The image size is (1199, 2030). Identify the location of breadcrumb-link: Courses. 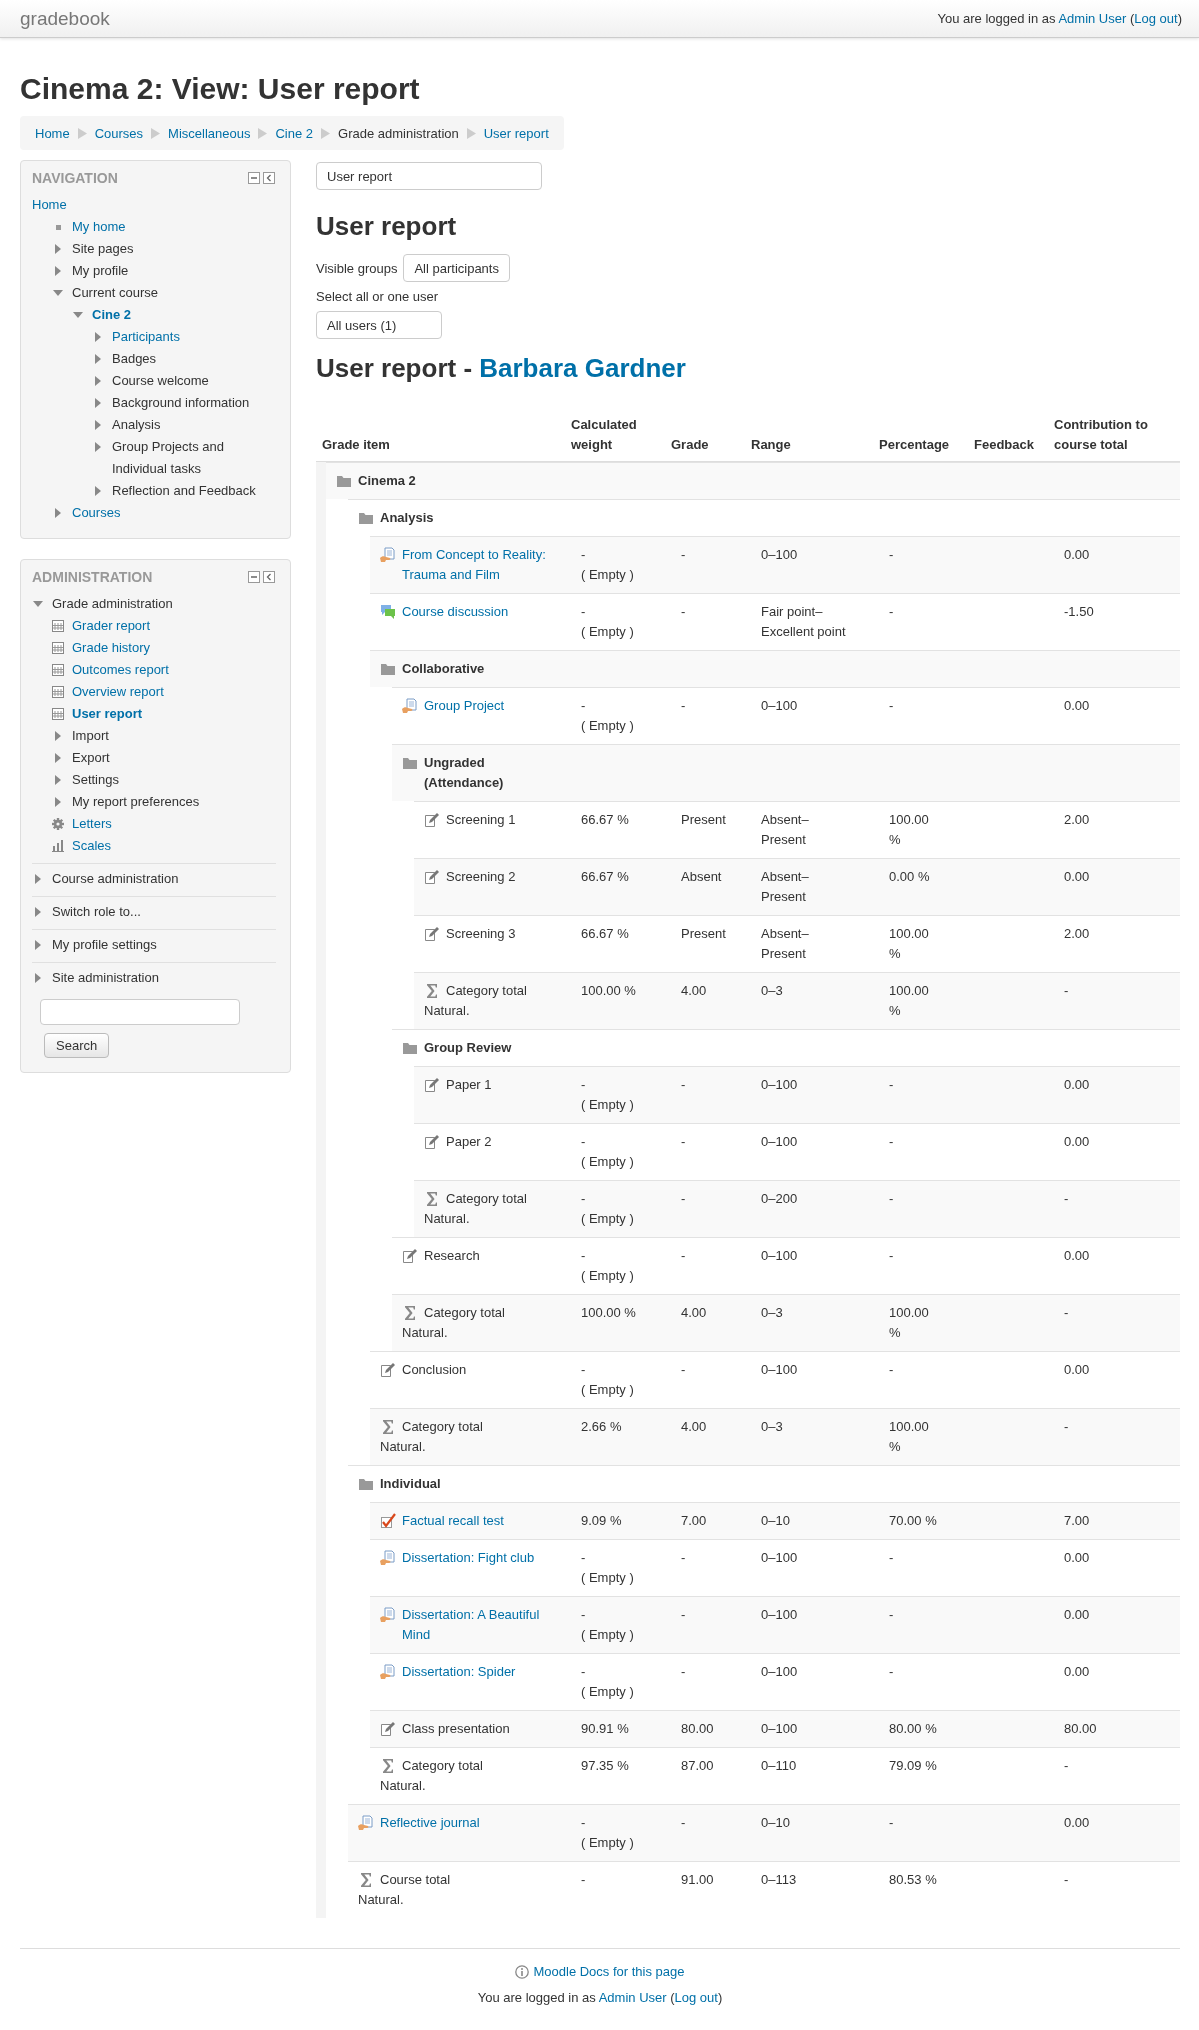
(119, 133).